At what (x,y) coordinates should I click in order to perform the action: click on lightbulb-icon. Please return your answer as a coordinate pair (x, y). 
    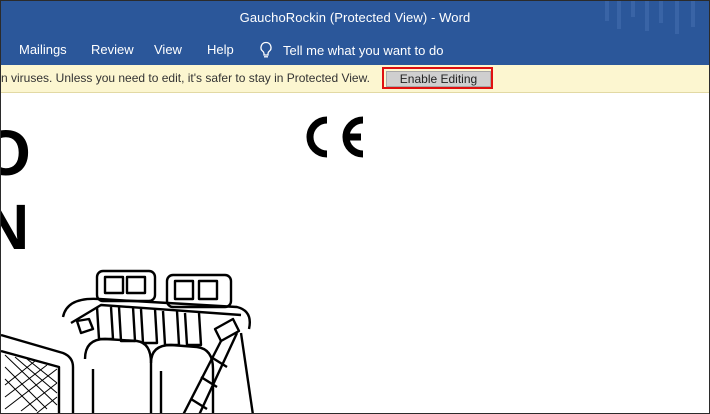
    Looking at the image, I should click on (266, 49).